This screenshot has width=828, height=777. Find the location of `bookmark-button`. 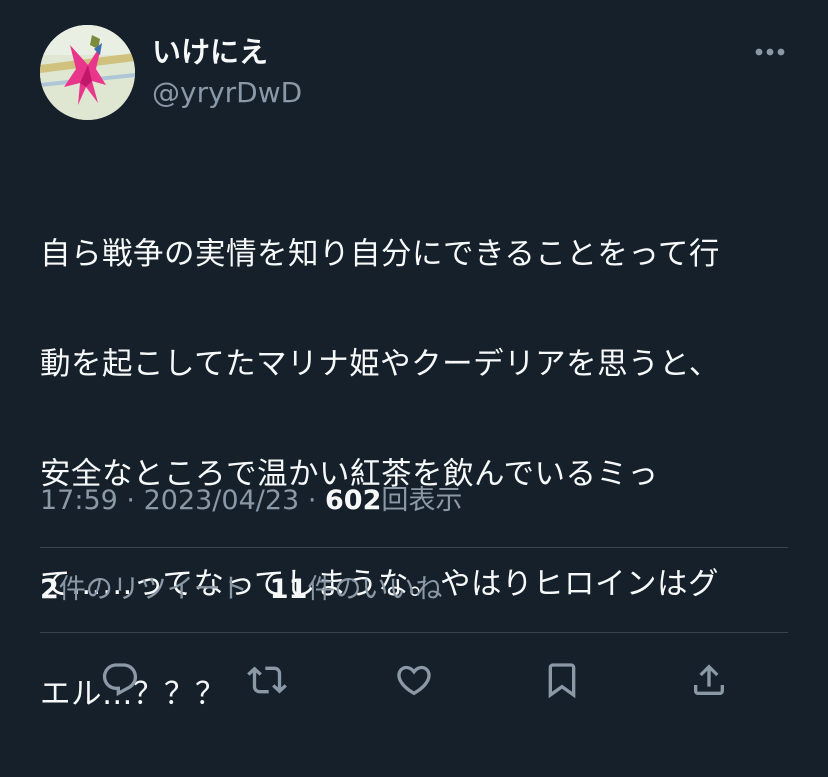

bookmark-button is located at coordinates (562, 680).